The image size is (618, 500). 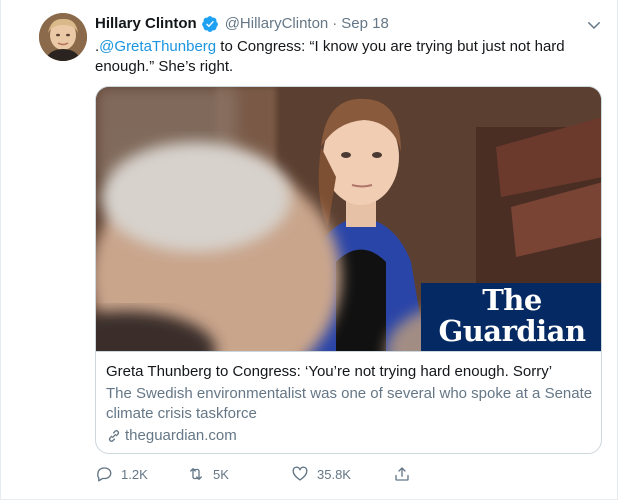 I want to click on like-button: 35.8K, so click(x=342, y=474).